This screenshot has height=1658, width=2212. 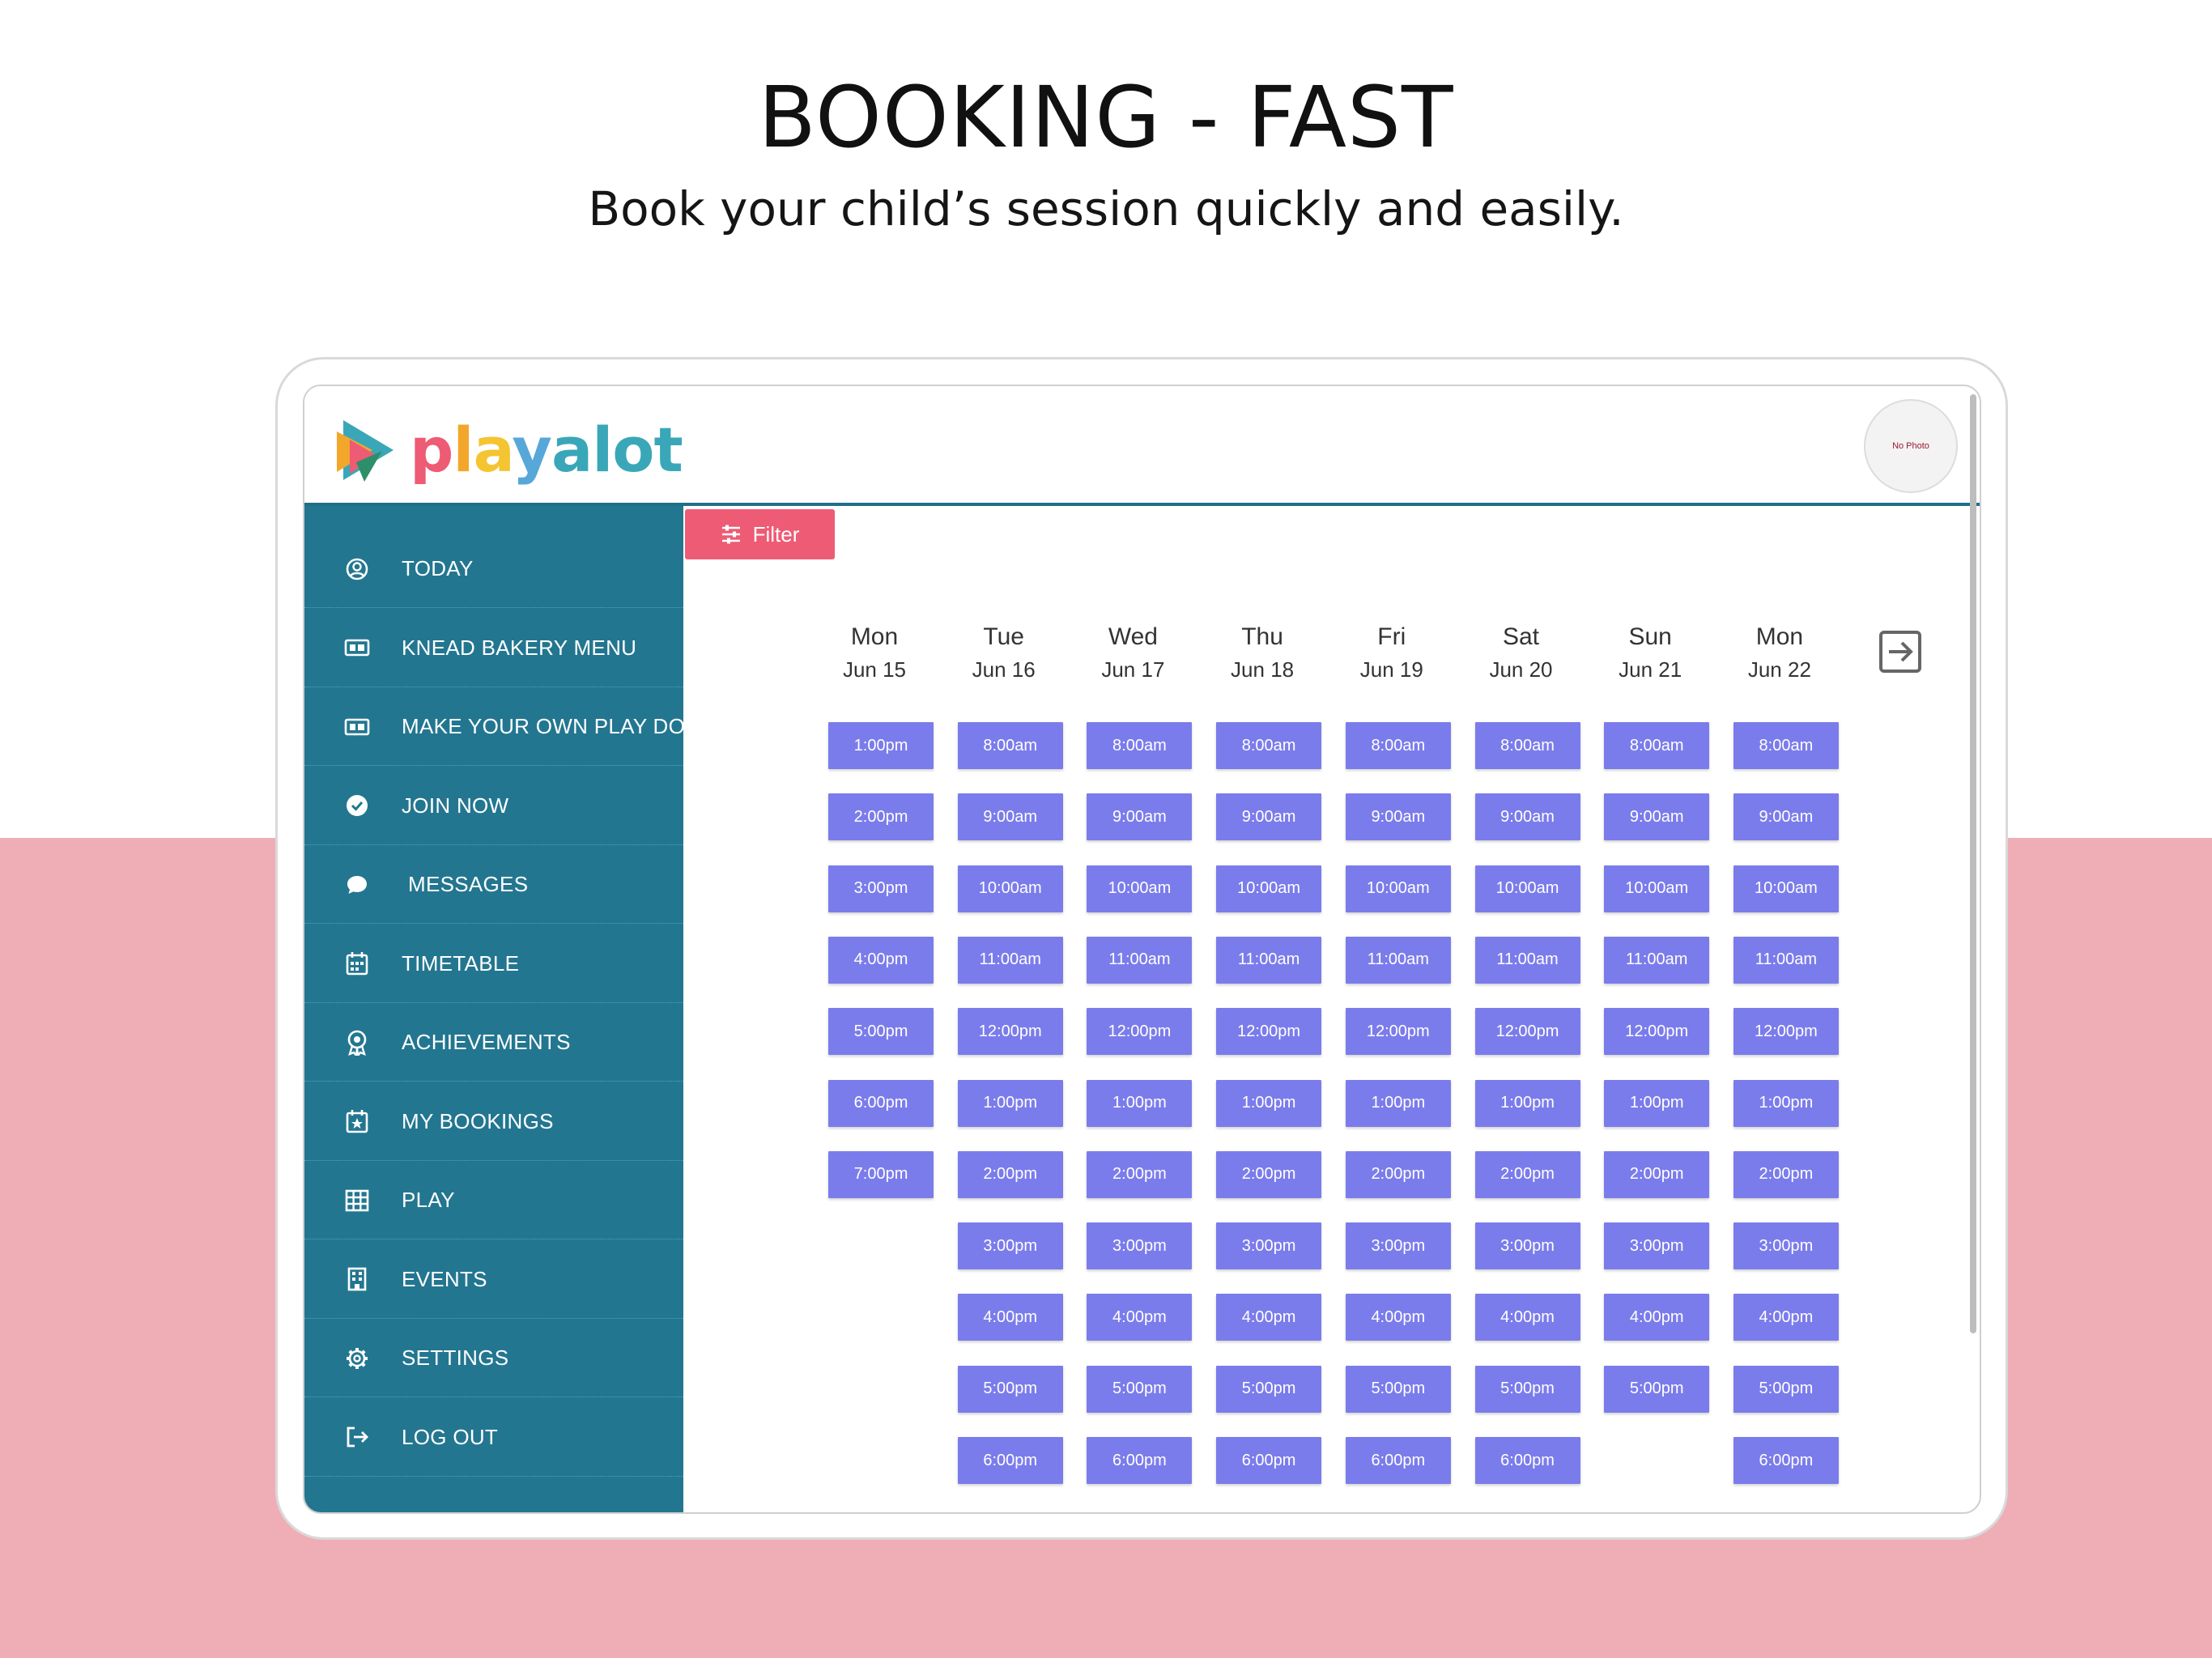 I want to click on sidebar-item-messages: MESSAGES, so click(x=493, y=885).